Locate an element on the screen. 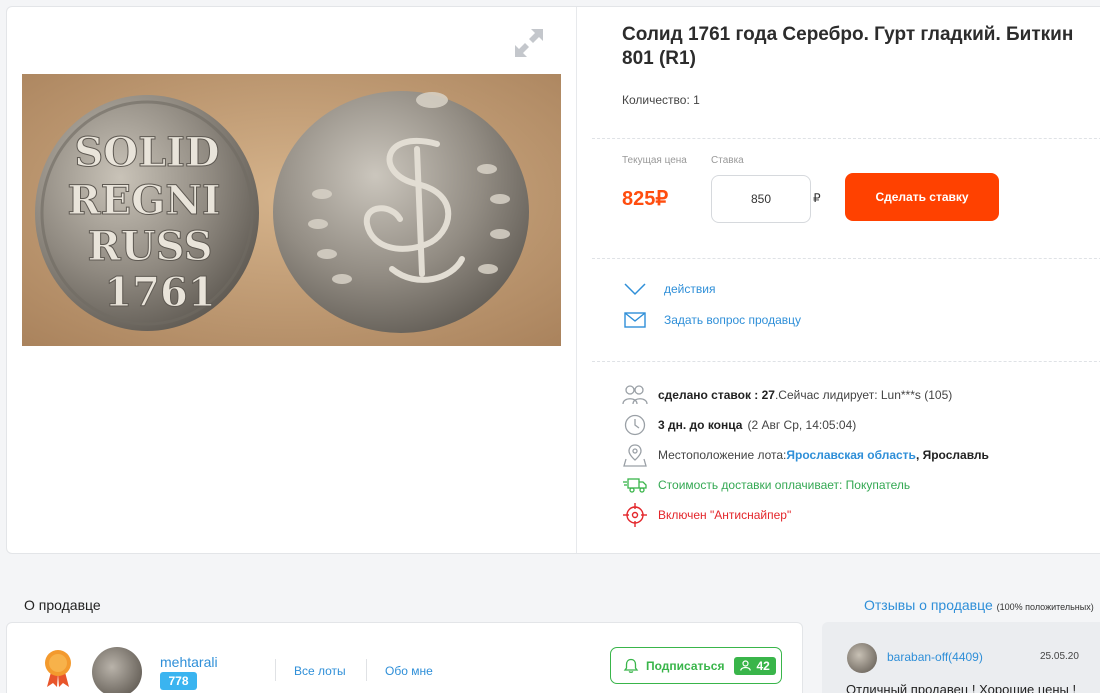 The width and height of the screenshot is (1100, 693). subscribe-label: Подписаться is located at coordinates (685, 665).